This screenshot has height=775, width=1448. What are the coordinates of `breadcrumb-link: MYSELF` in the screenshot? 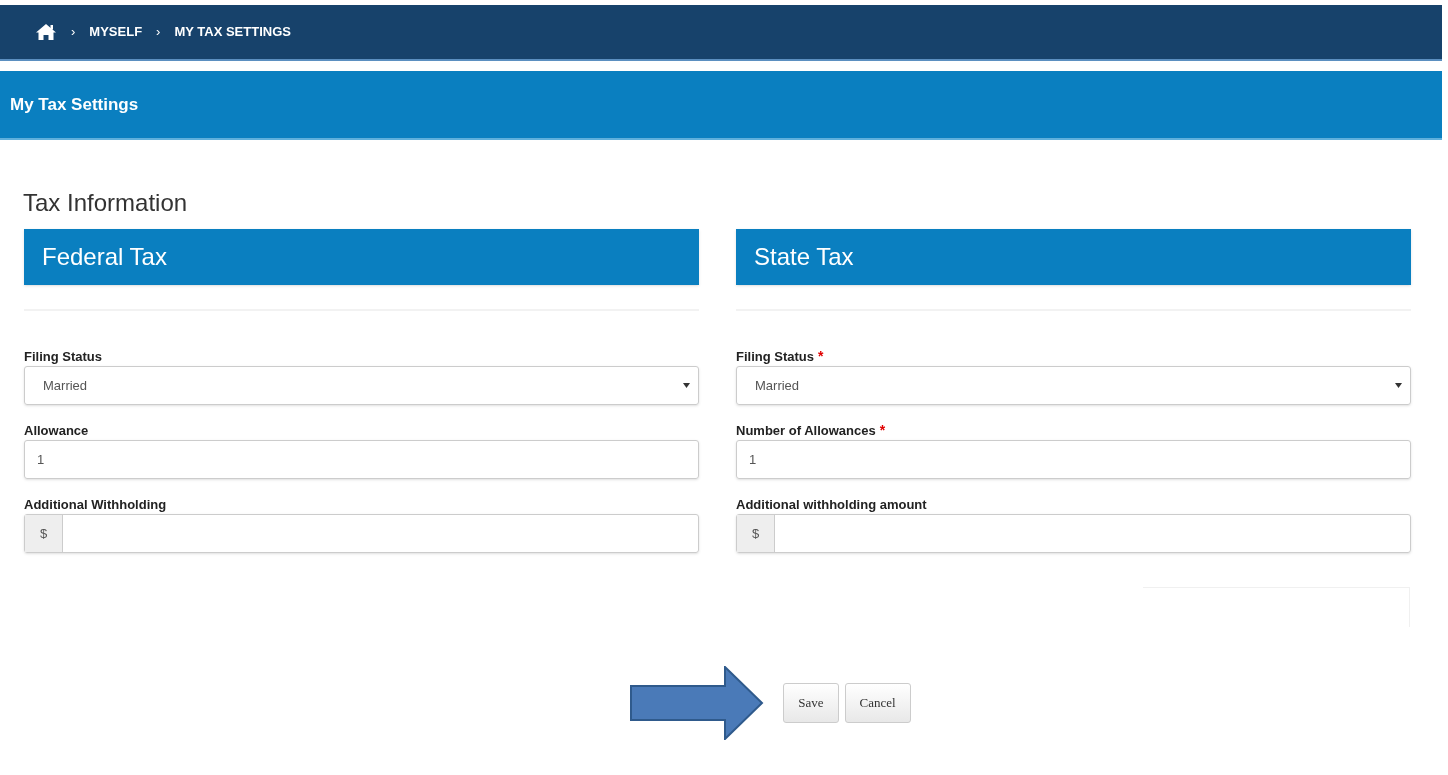 It's located at (116, 32).